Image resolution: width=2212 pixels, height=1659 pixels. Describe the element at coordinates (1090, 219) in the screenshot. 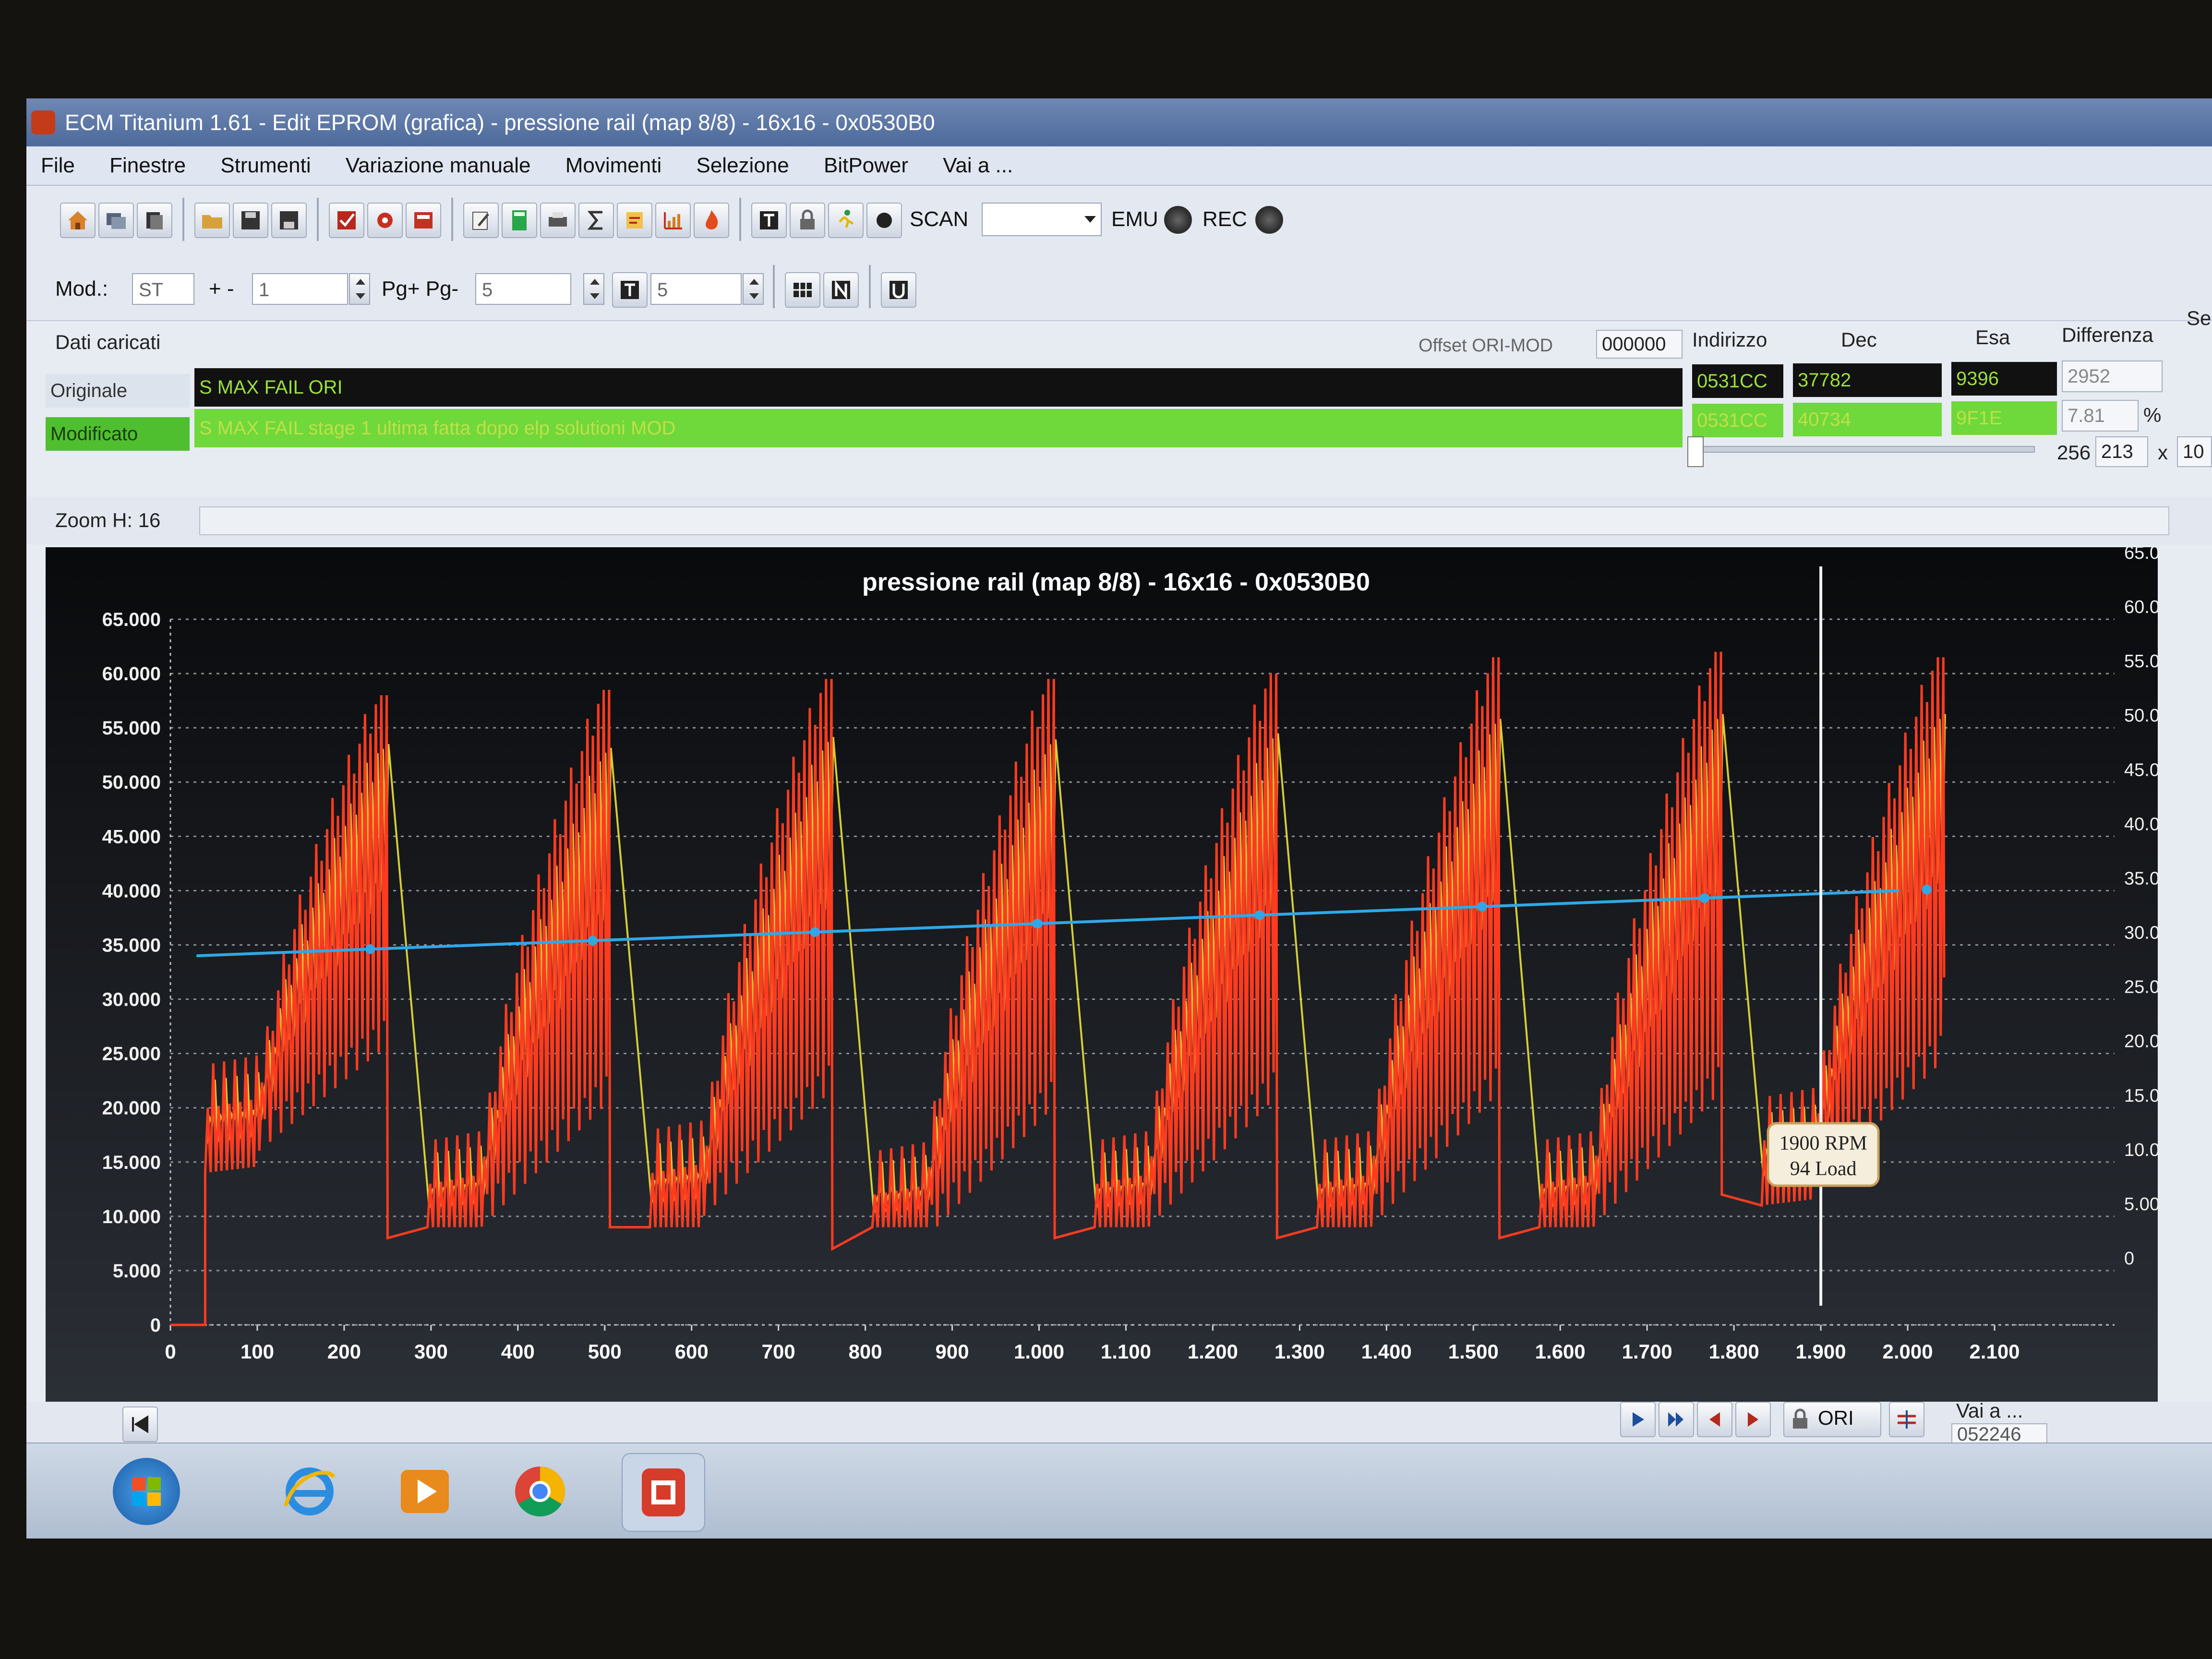

I see `chevron-down-icon` at that location.